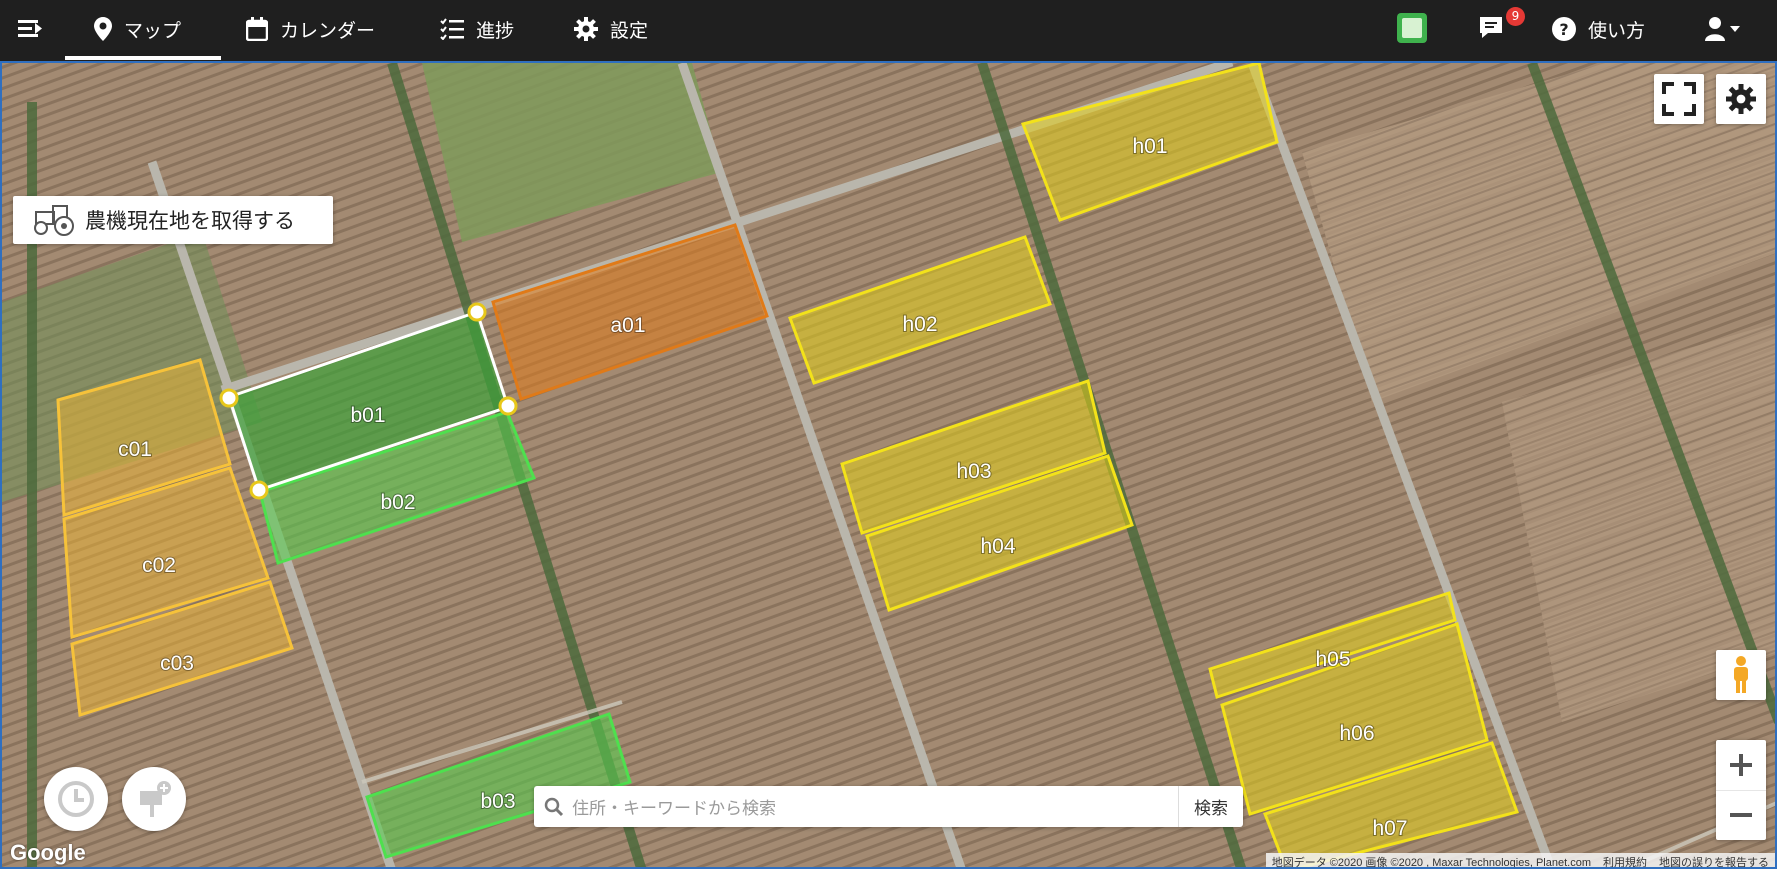  What do you see at coordinates (1412, 28) in the screenshot?
I see `notebook-icon` at bounding box center [1412, 28].